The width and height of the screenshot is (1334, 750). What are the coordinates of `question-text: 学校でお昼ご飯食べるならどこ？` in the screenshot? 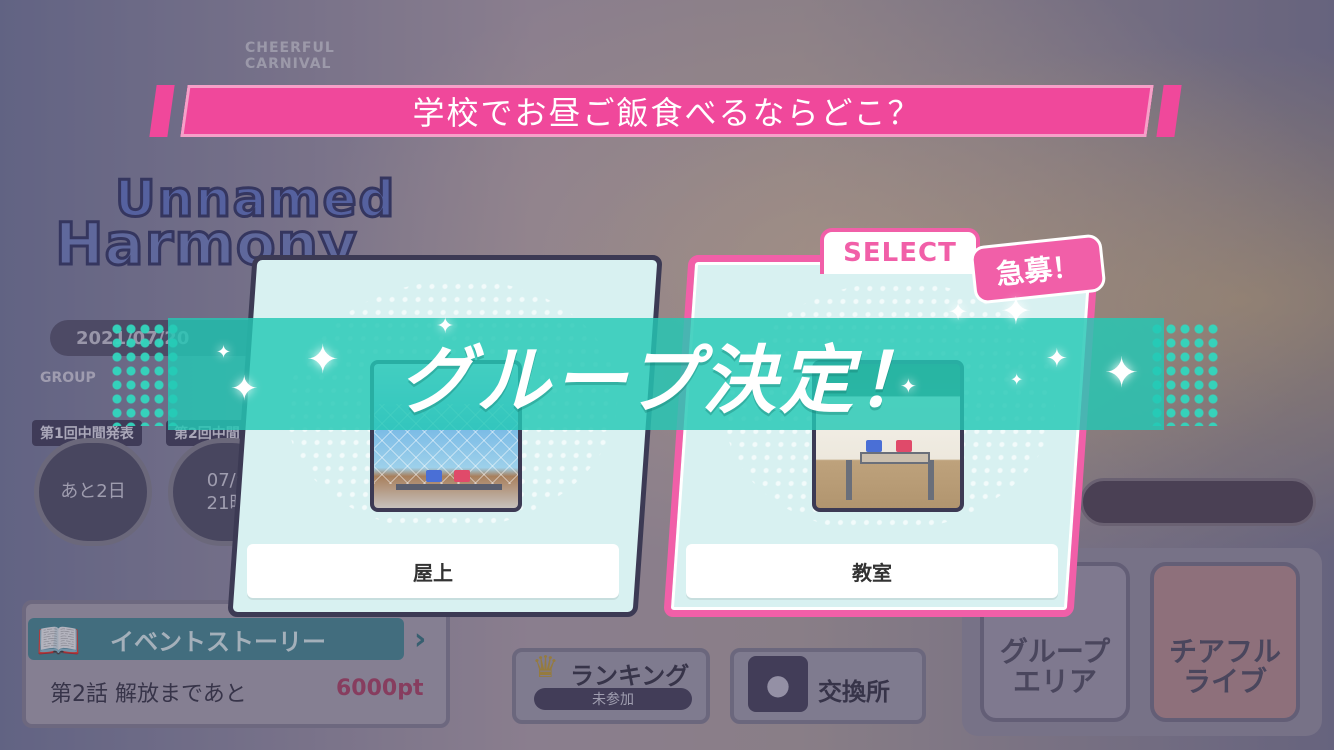 It's located at (667, 113).